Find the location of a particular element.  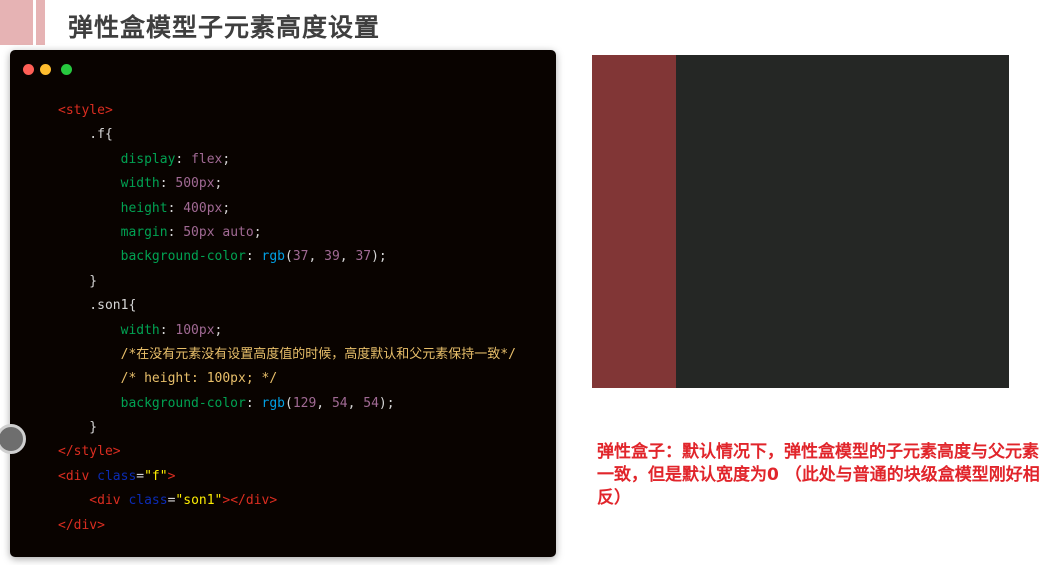

code-token: = is located at coordinates (140, 476).